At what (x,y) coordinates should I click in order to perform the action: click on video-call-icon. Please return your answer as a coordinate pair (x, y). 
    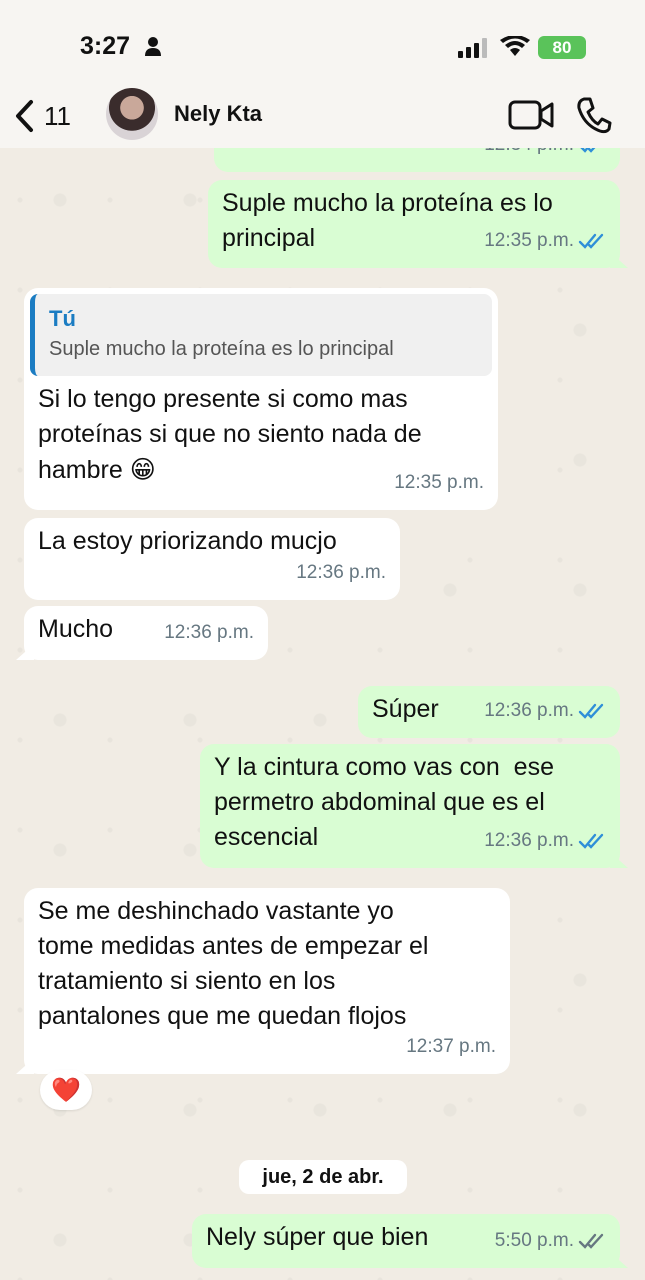
    Looking at the image, I should click on (531, 115).